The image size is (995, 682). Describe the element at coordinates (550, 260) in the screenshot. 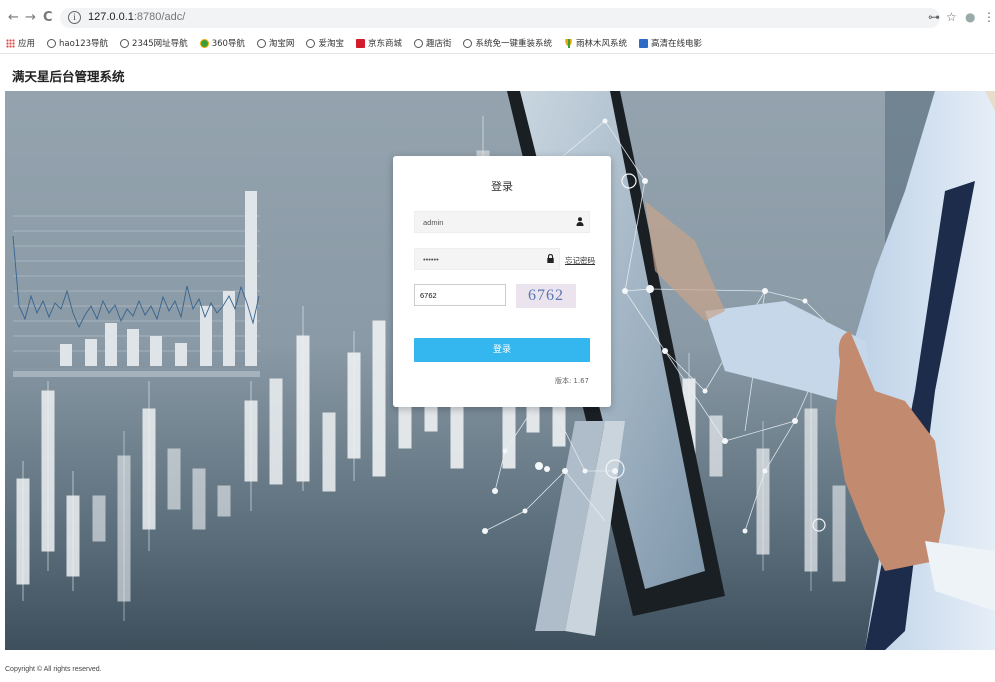

I see `lock-icon` at that location.